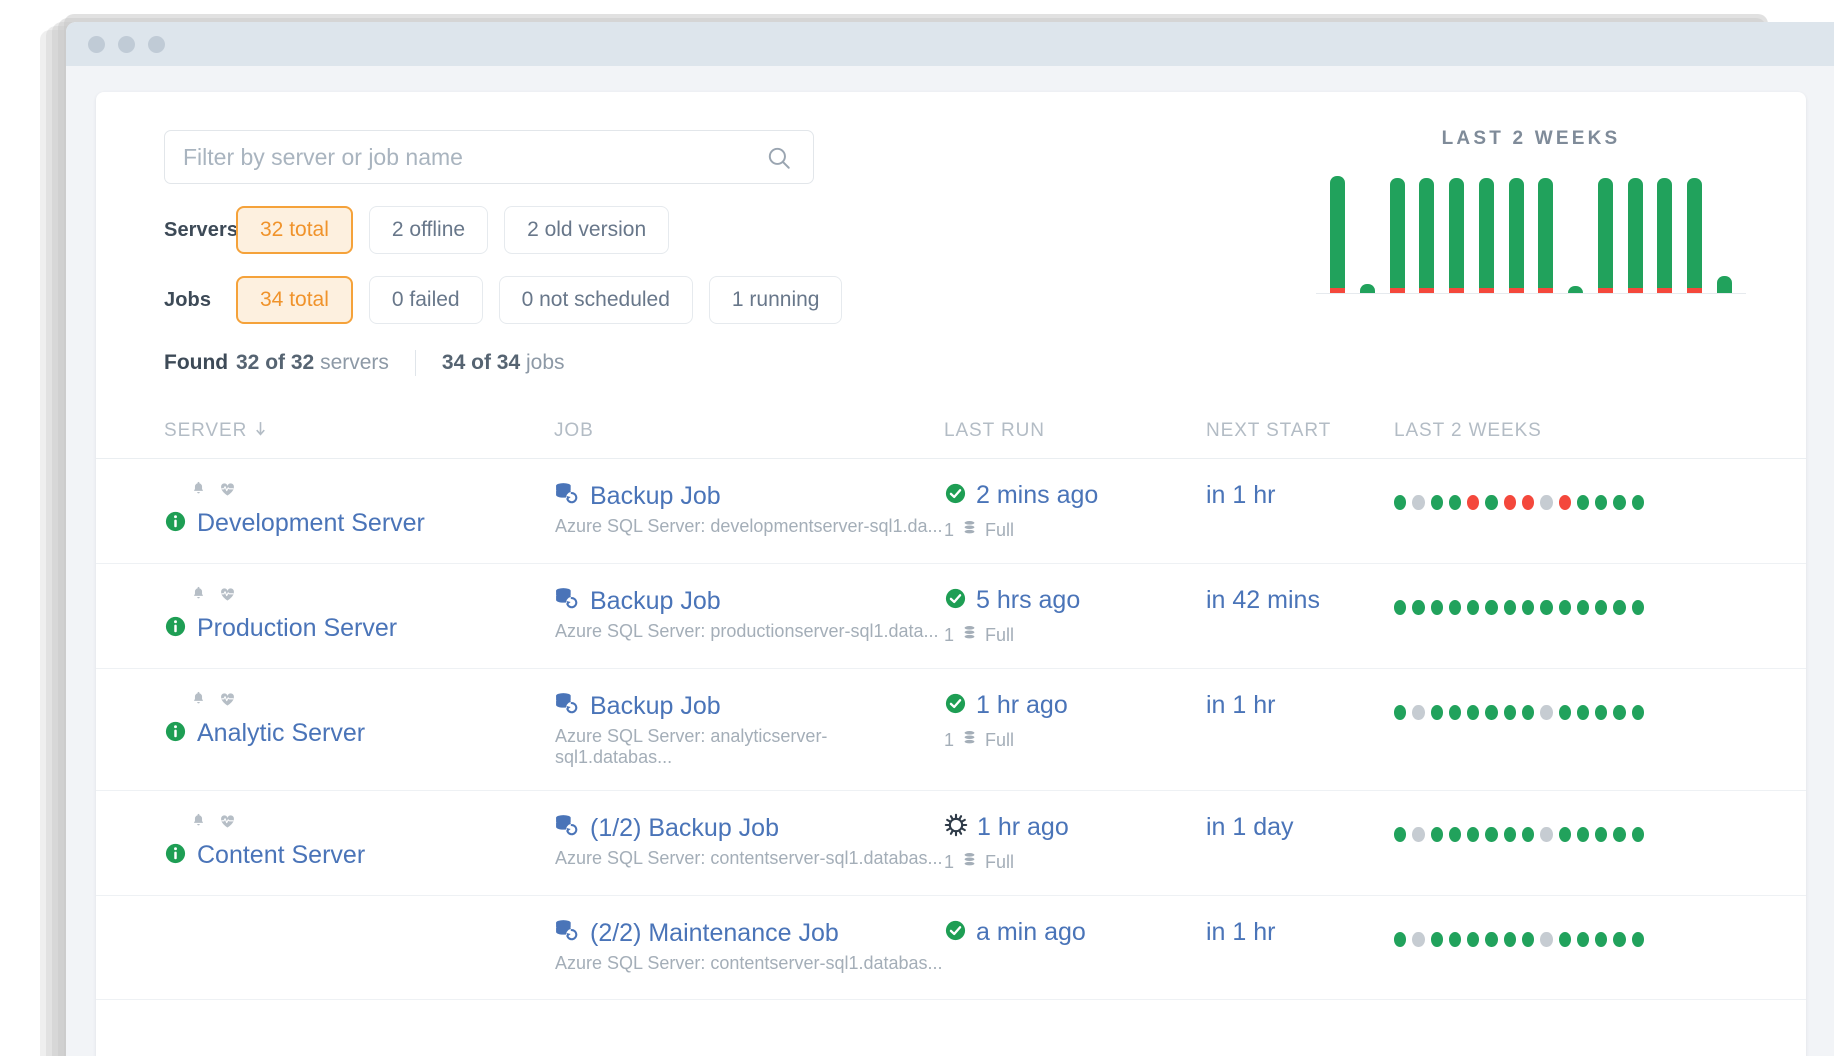 This screenshot has width=1834, height=1056. I want to click on job-name-link: (2/2) Maintenance Job, so click(714, 933).